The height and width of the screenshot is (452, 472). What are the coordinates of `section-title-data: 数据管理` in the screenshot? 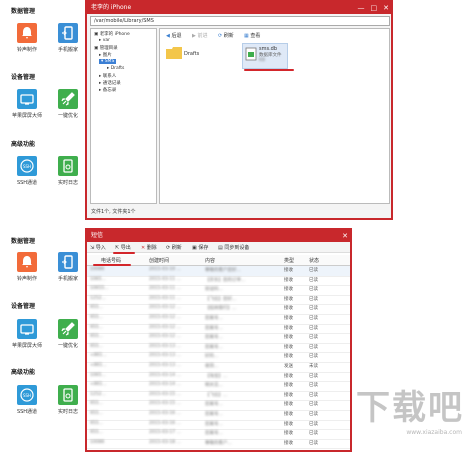 It's located at (23, 241).